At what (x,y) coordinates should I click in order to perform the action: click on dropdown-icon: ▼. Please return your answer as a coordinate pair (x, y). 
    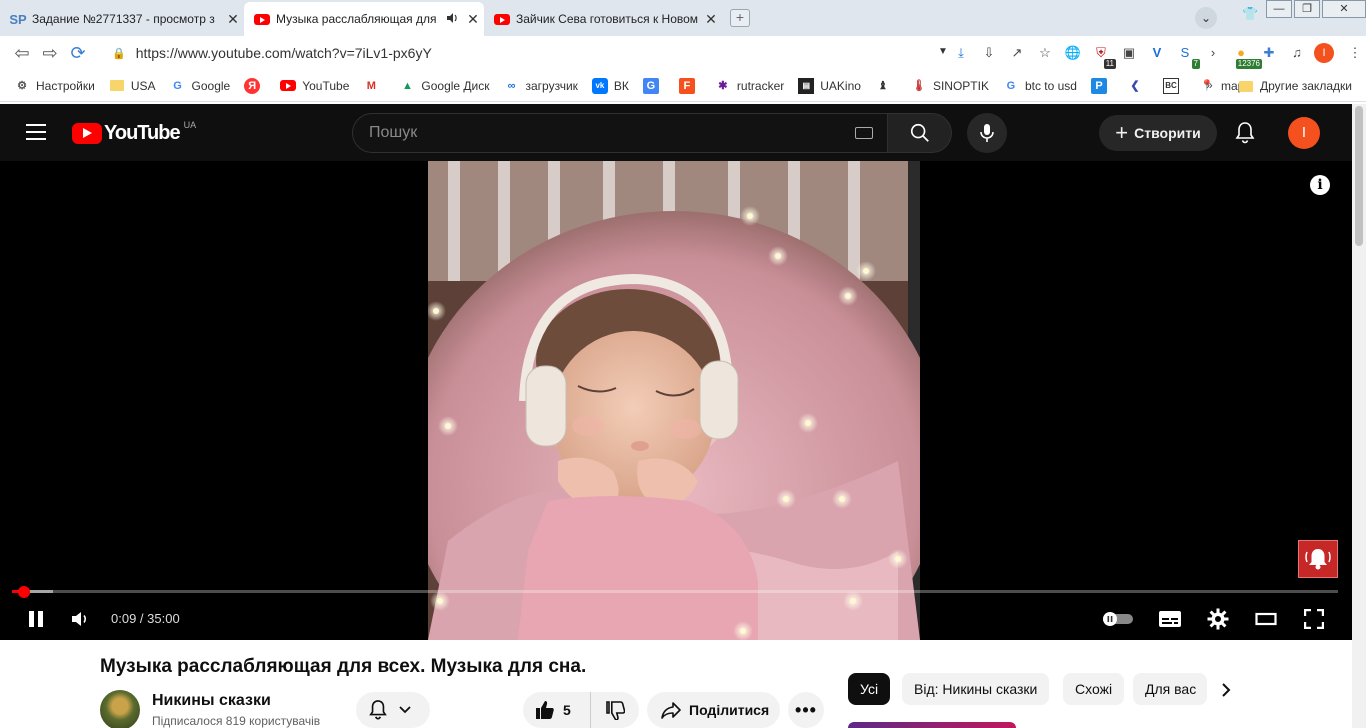
    Looking at the image, I should click on (943, 51).